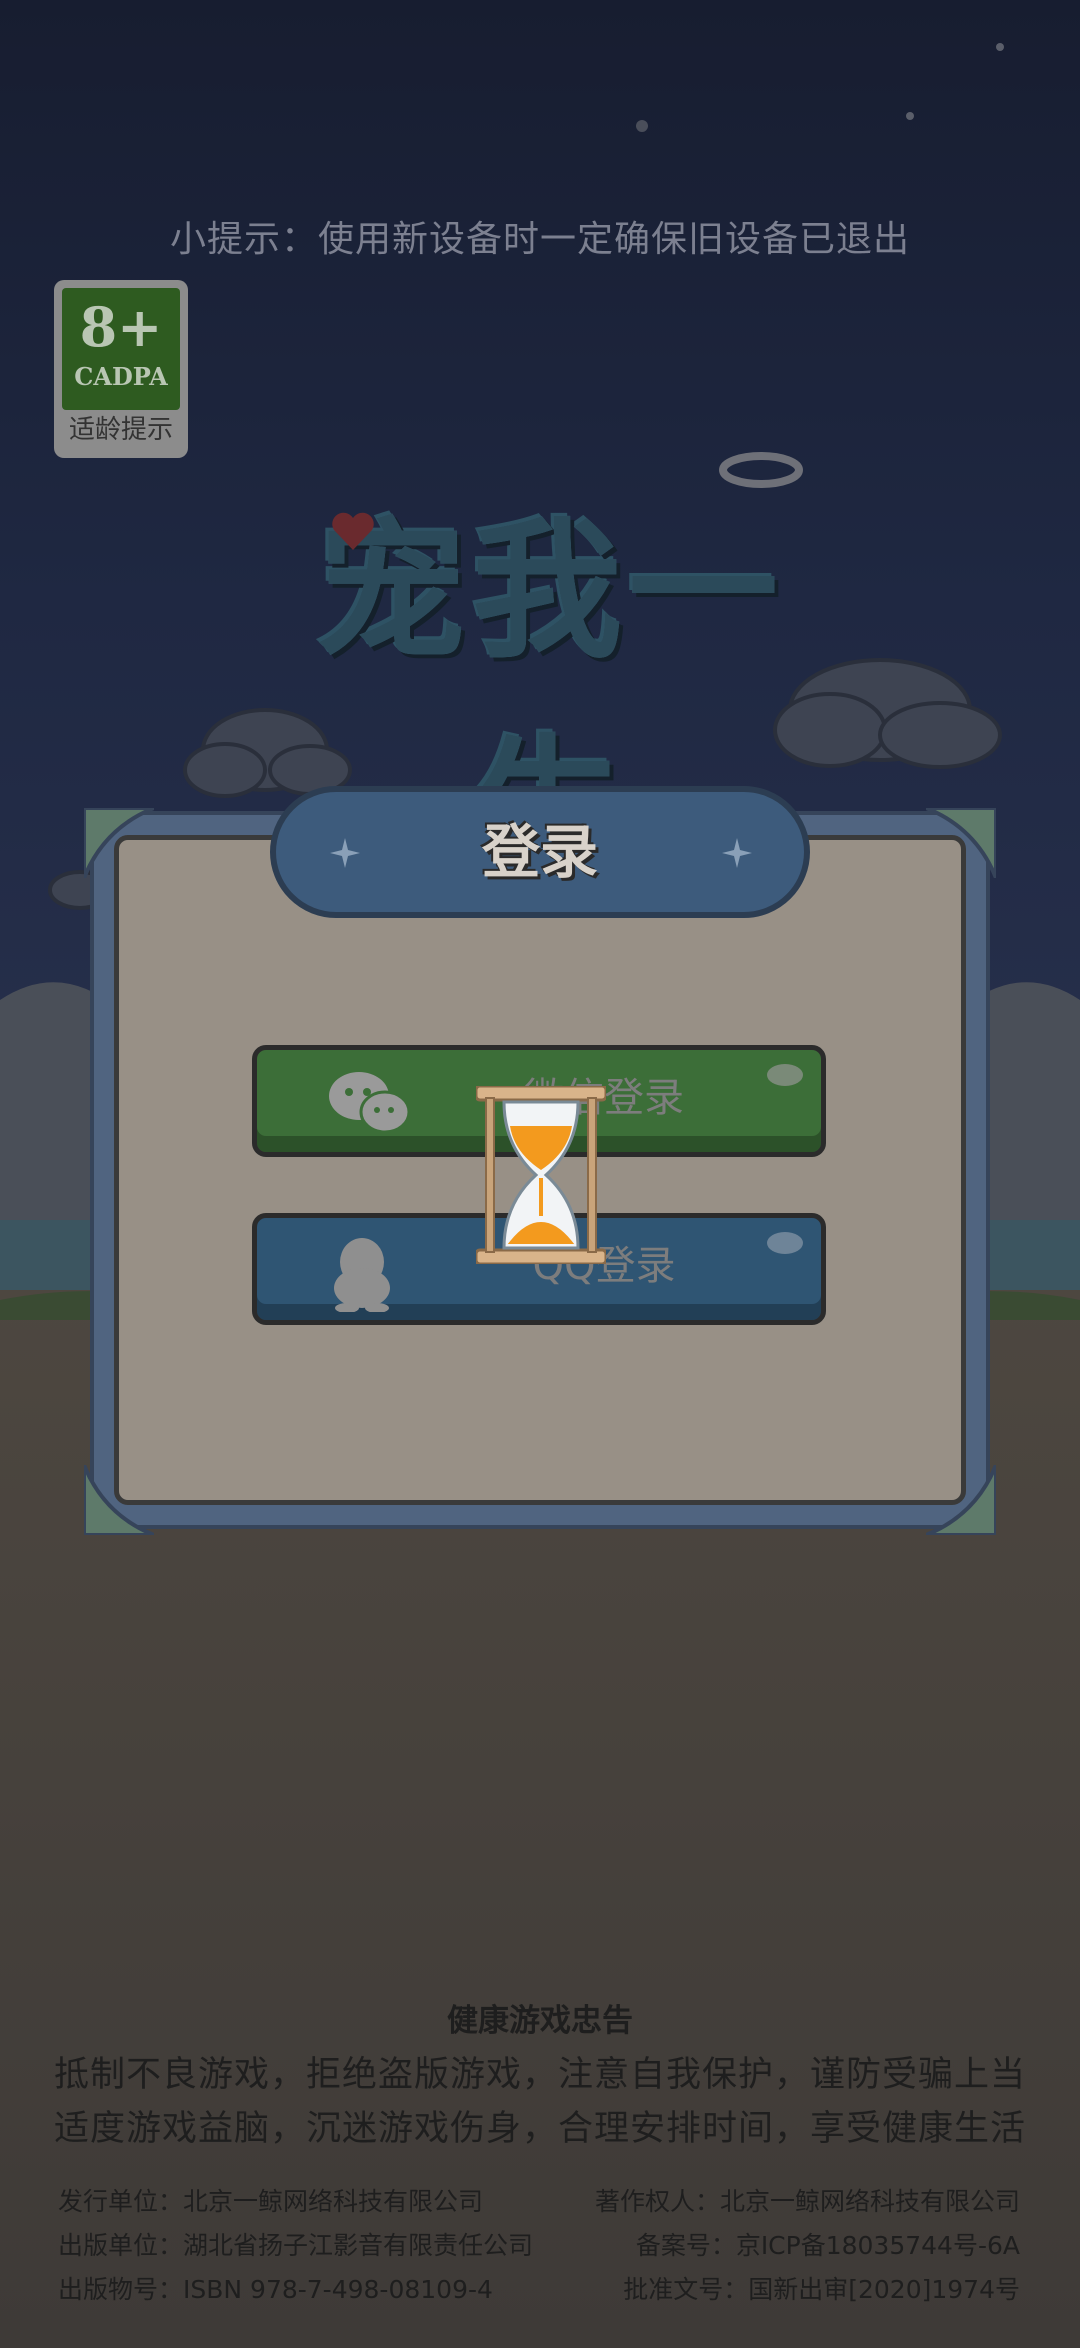 Image resolution: width=1080 pixels, height=2348 pixels. Describe the element at coordinates (539, 239) in the screenshot. I see `tip-text: 小提示：使用新设备时一定确保旧设备已退出` at that location.